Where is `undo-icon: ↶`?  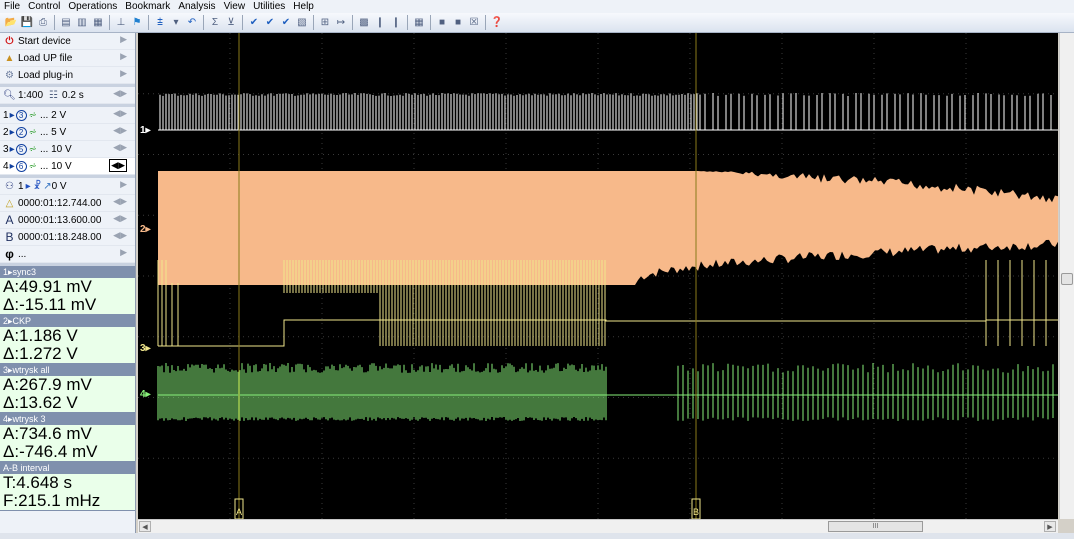
undo-icon: ↶ is located at coordinates (192, 23).